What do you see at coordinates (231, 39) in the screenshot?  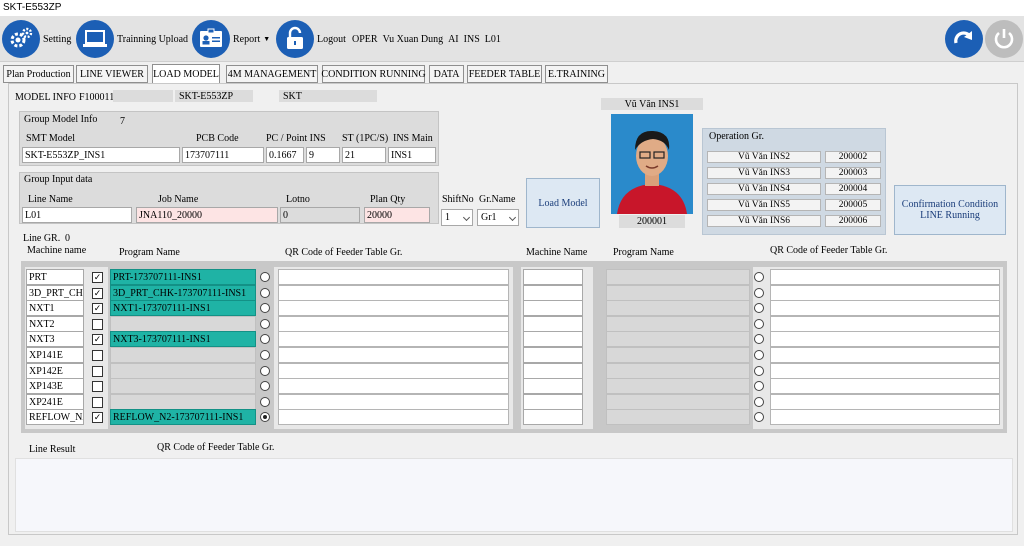 I see `report-button: Report ▼` at bounding box center [231, 39].